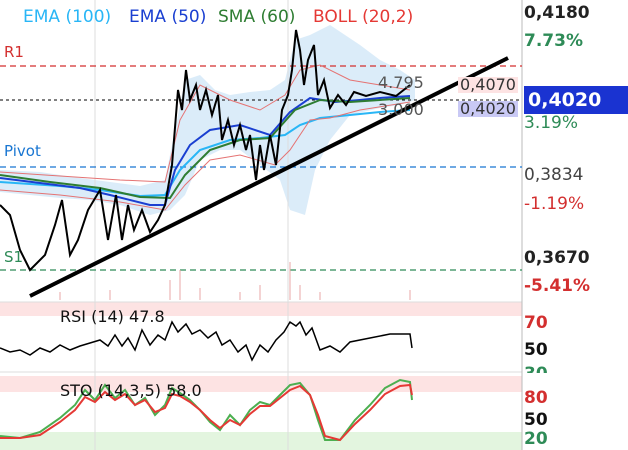 The image size is (628, 450). I want to click on axis-s1-price: 0,3670, so click(557, 258).